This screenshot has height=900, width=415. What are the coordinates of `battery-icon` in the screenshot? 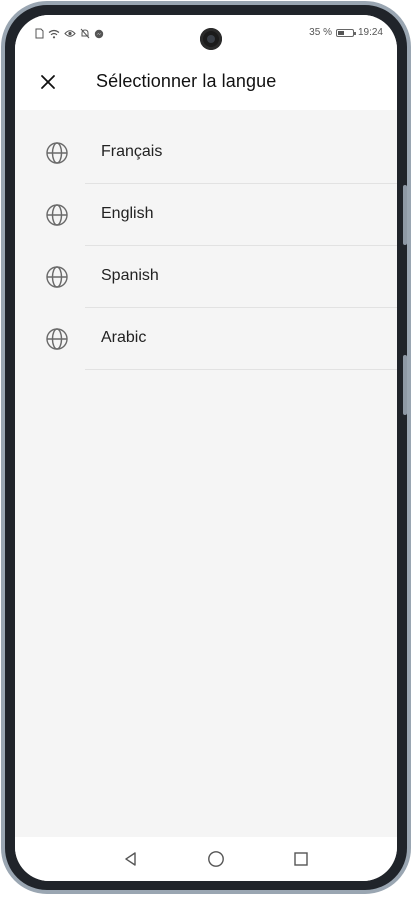 It's located at (345, 32).